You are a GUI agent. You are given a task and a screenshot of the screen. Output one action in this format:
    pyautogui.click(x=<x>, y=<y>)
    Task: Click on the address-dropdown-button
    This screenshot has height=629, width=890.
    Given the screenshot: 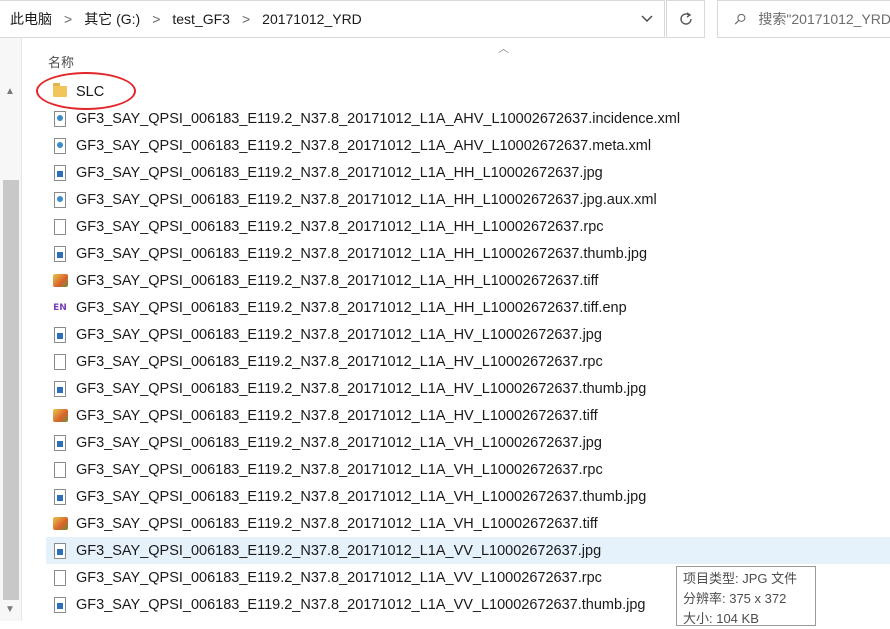 What is the action you would take?
    pyautogui.click(x=647, y=19)
    